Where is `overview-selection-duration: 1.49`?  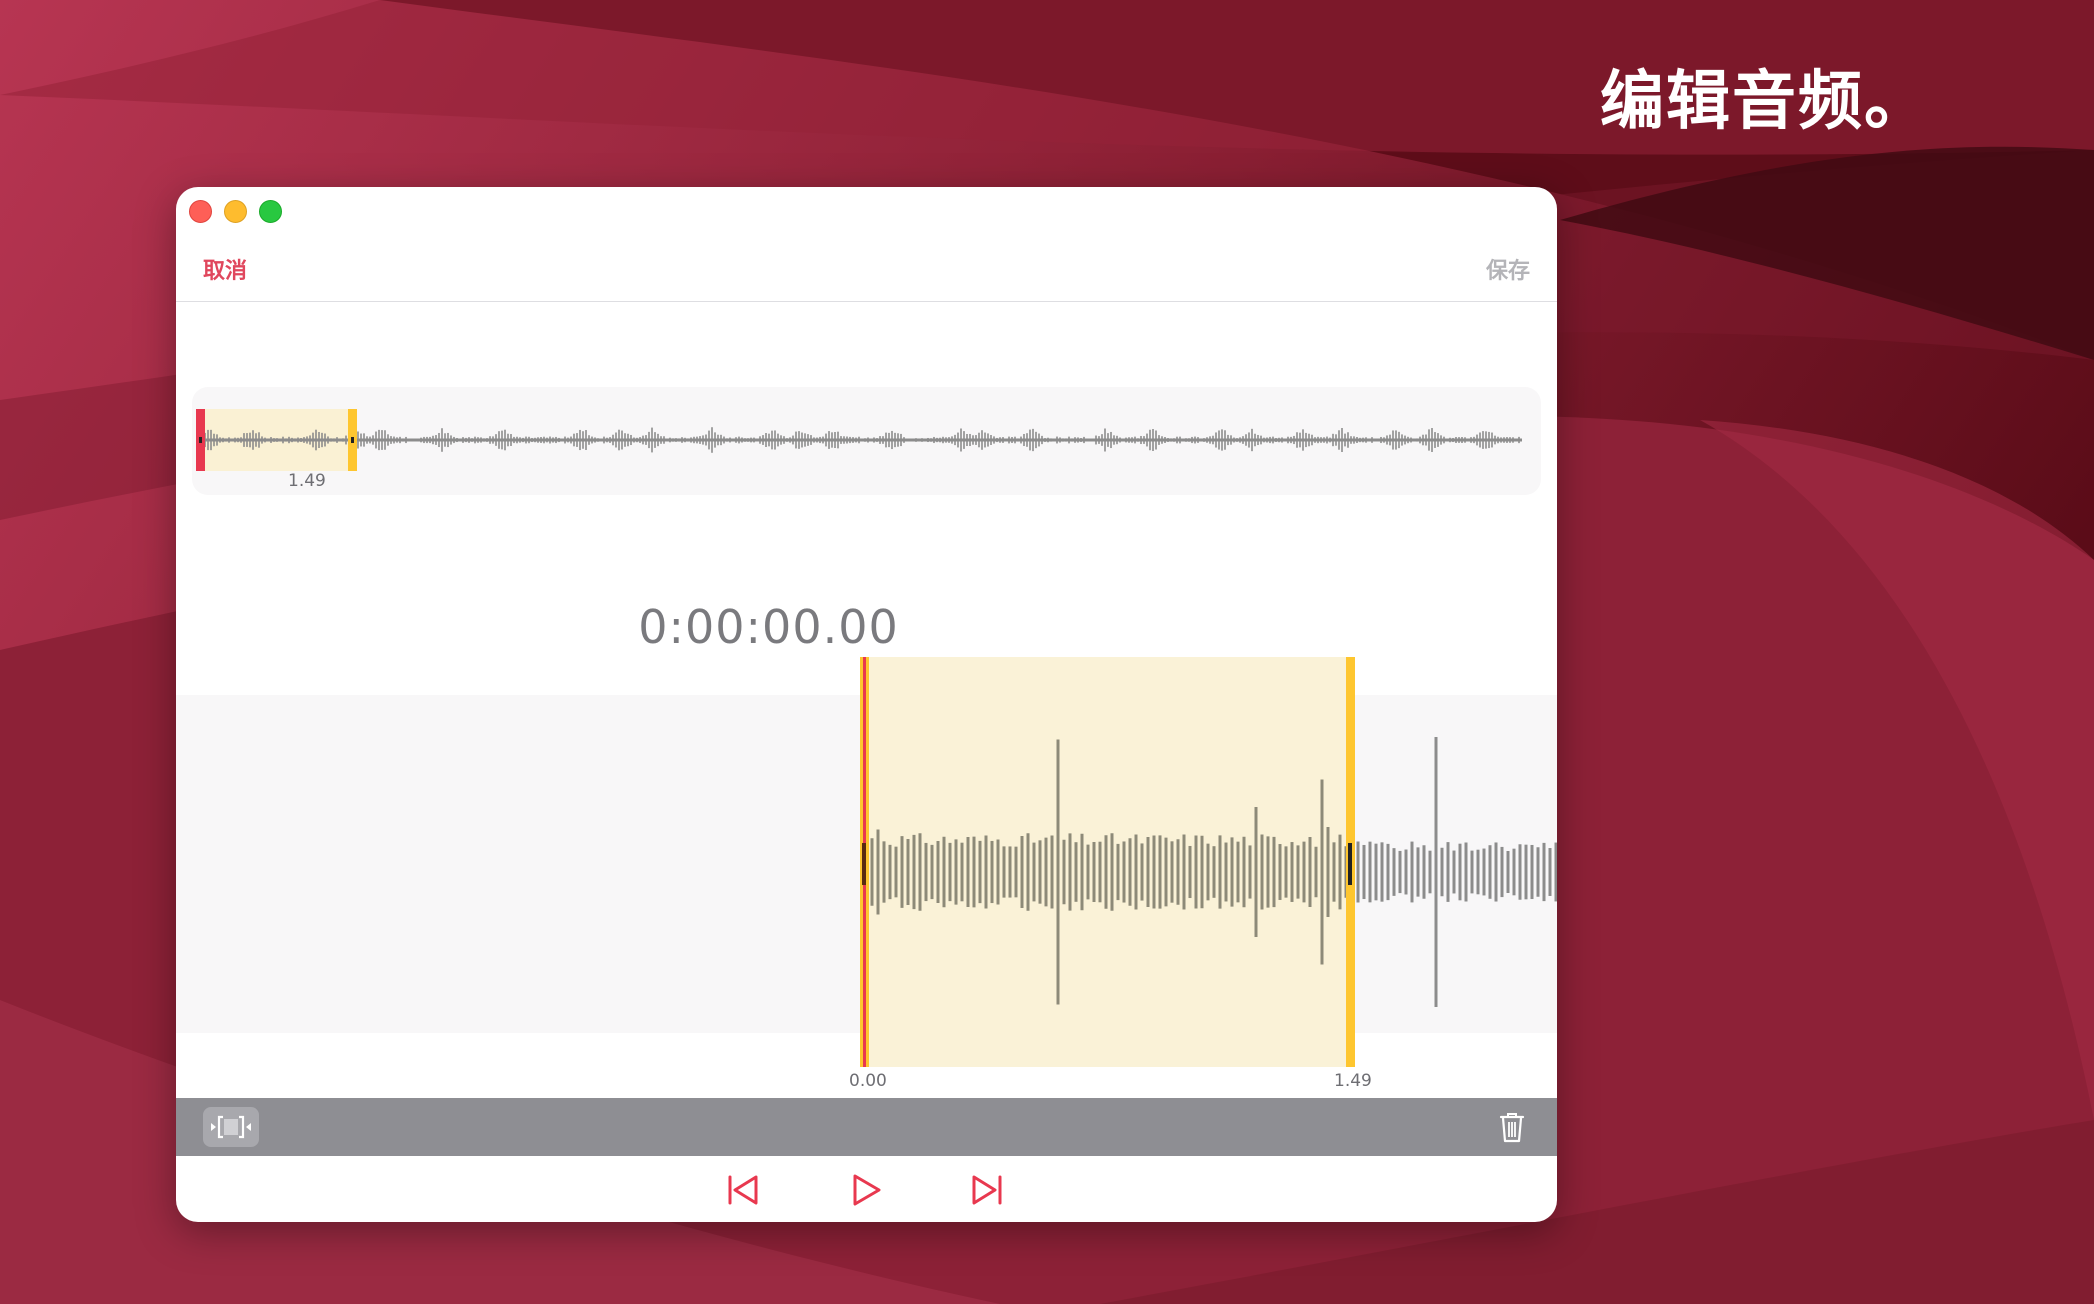 overview-selection-duration: 1.49 is located at coordinates (307, 481).